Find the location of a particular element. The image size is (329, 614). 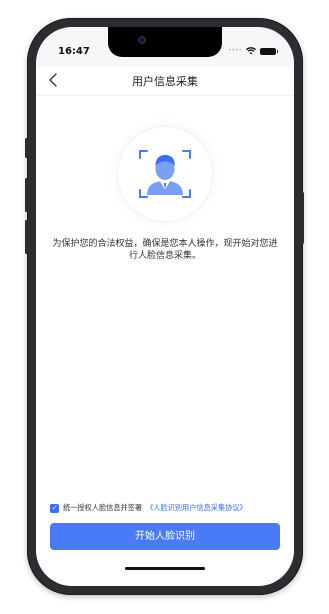

notice-text: 为保护您的合法权益，确保是您本人操作，现开始对您进行人脸信息采集。 is located at coordinates (165, 250).